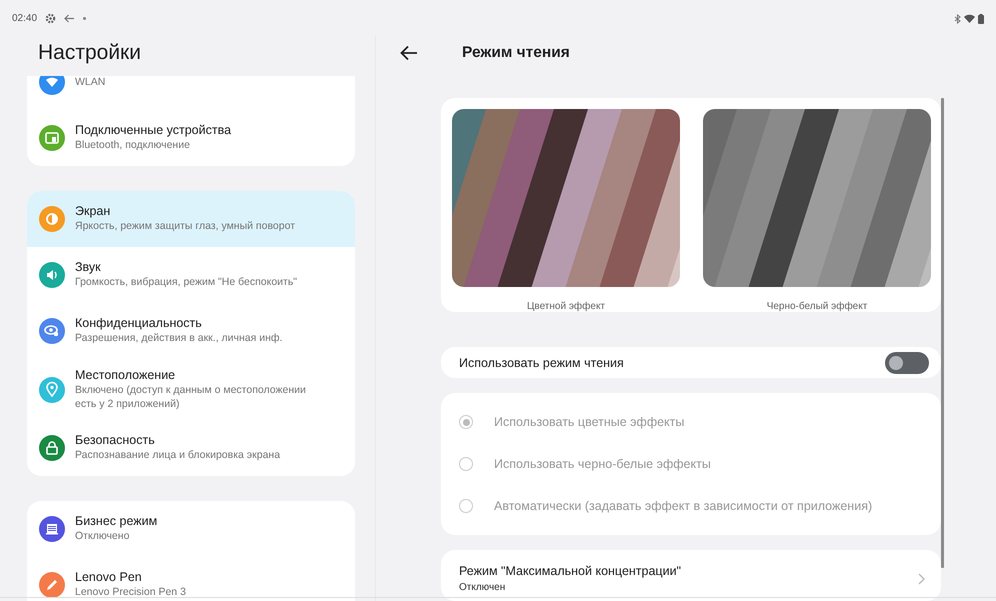 Image resolution: width=996 pixels, height=601 pixels. I want to click on item-subtitle: WLAN, so click(90, 83).